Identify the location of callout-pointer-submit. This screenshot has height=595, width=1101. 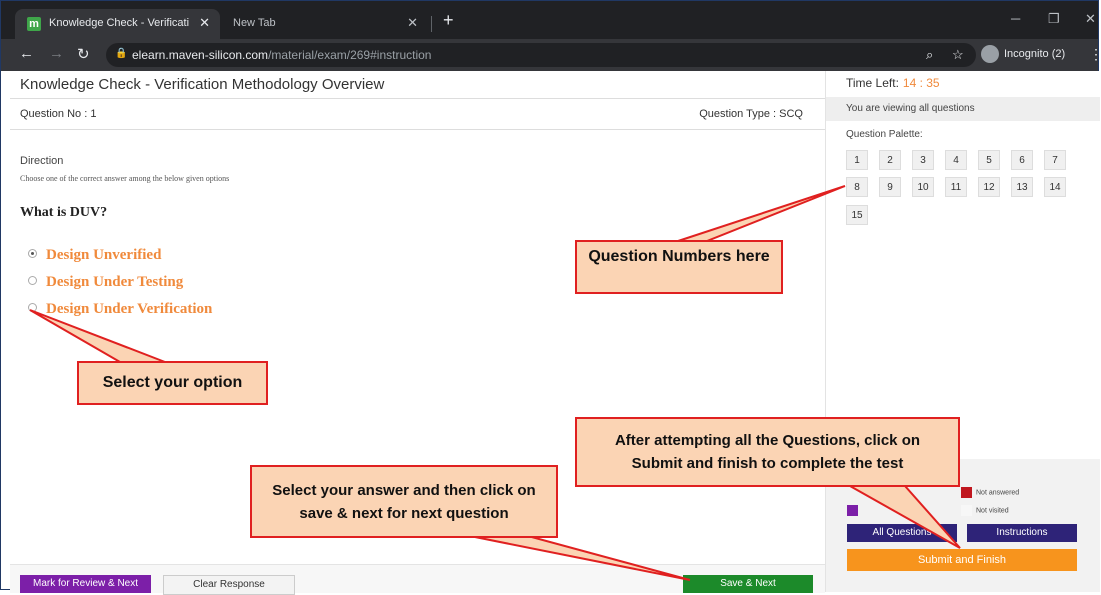
(903, 517).